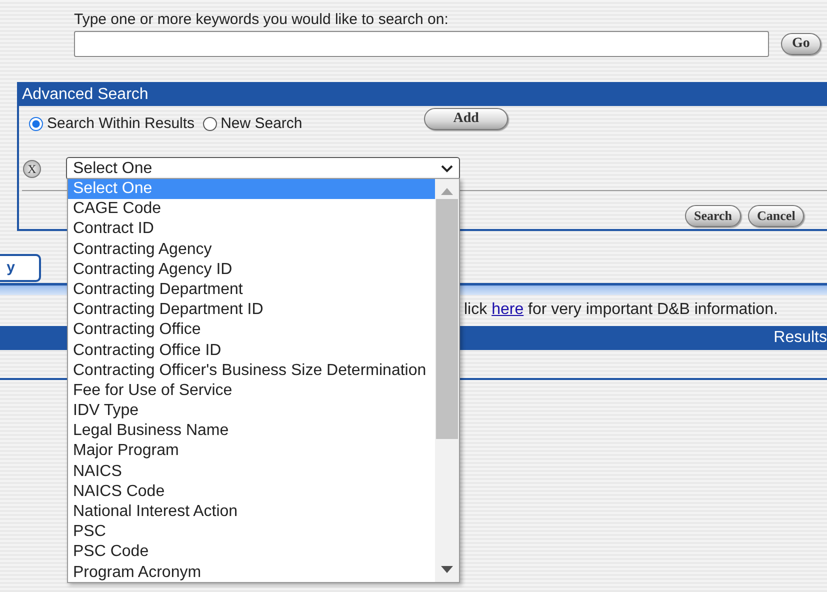 The width and height of the screenshot is (827, 592). What do you see at coordinates (800, 338) in the screenshot?
I see `results-title: Results` at bounding box center [800, 338].